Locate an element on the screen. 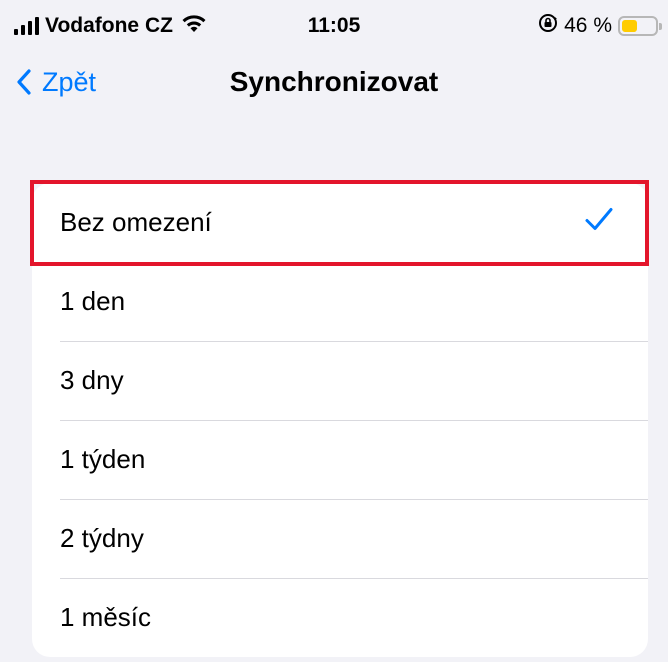  option-label: 1 týden is located at coordinates (103, 459).